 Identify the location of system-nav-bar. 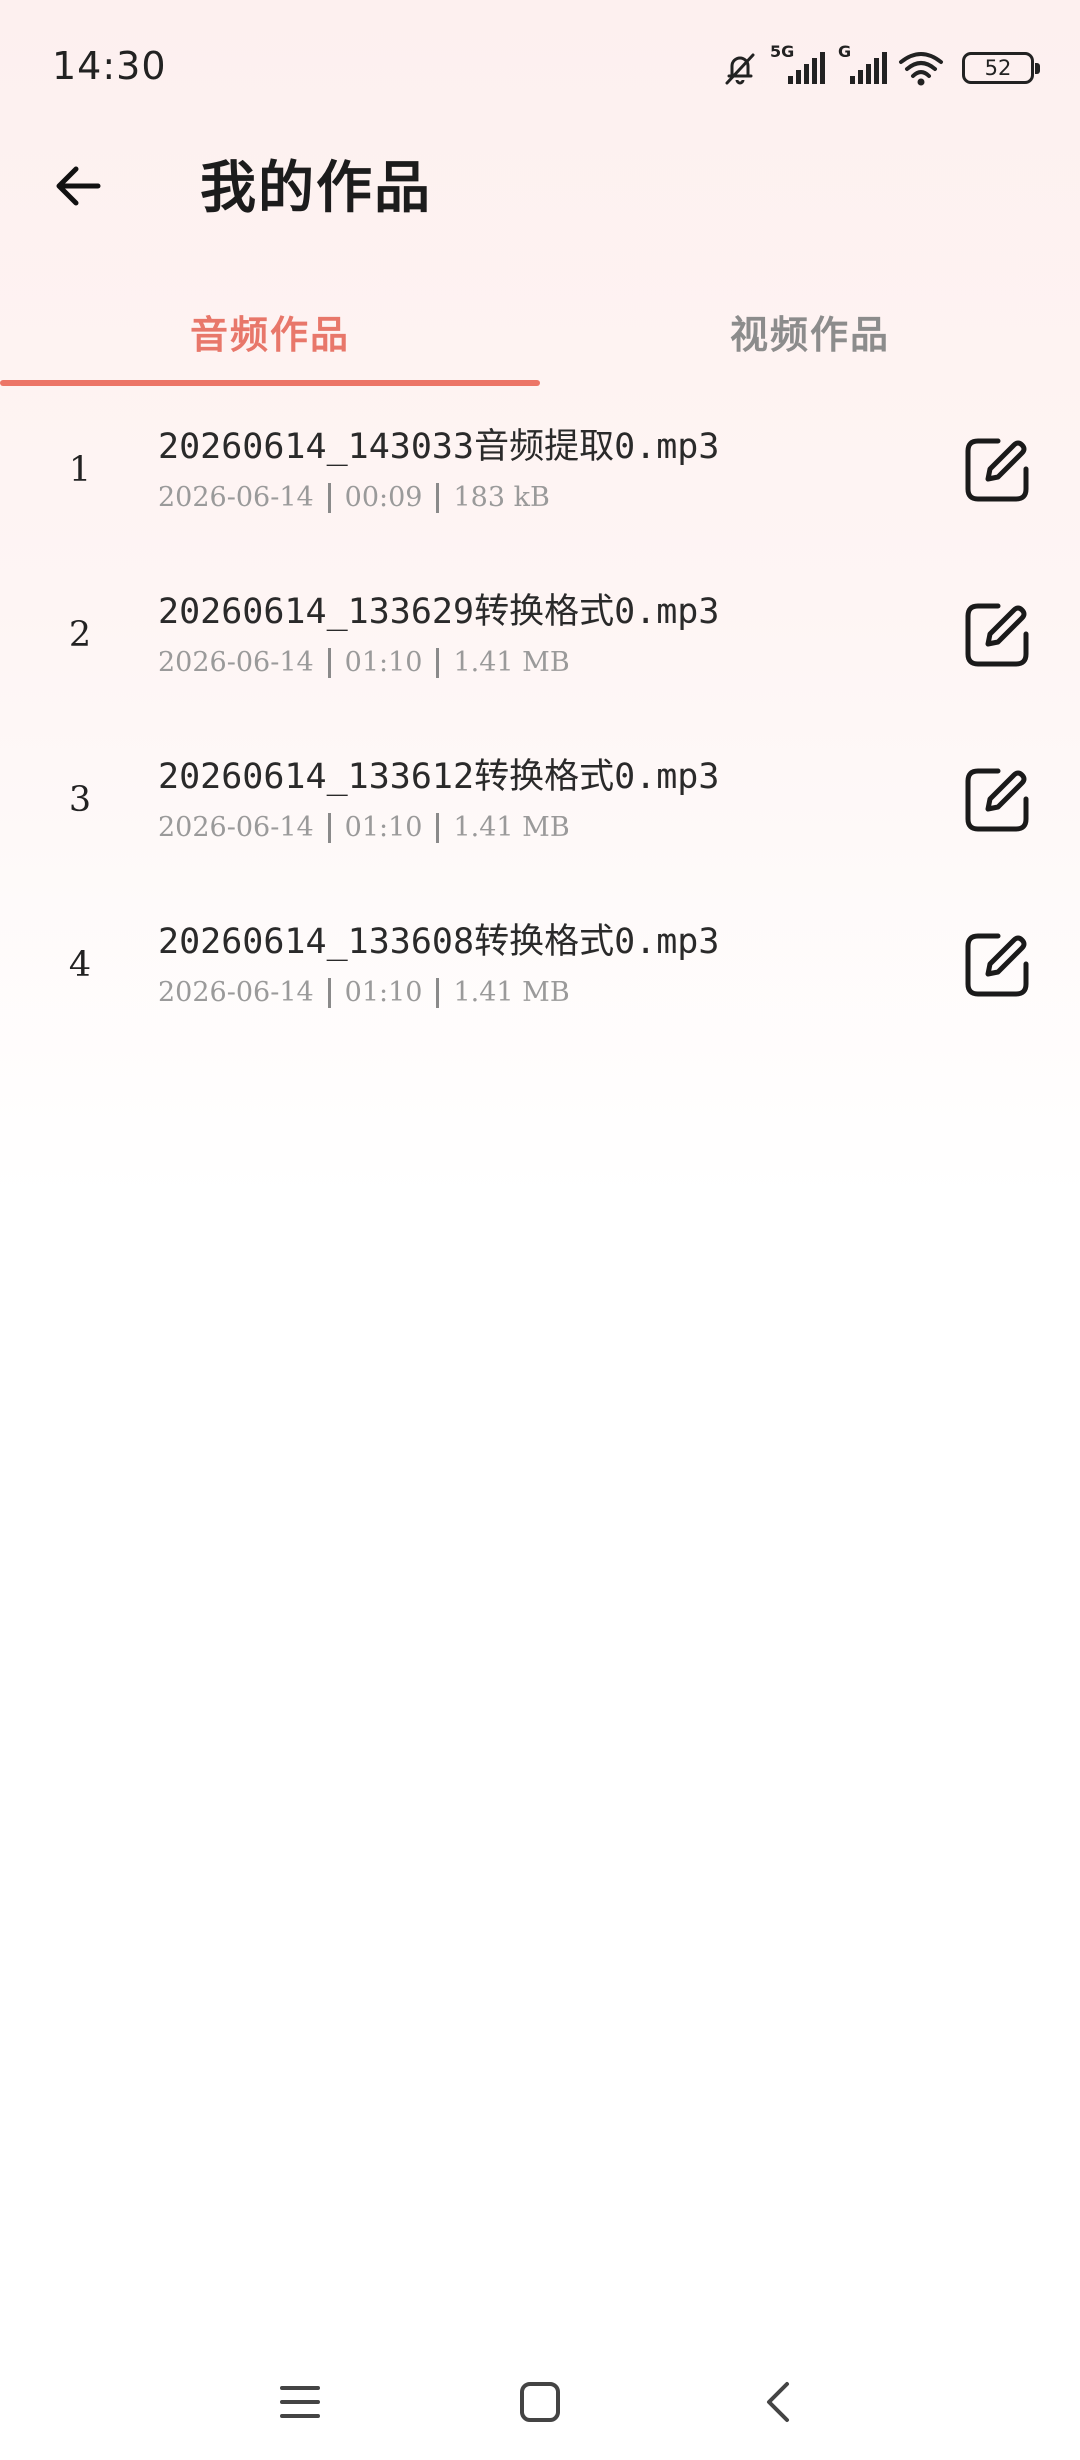
(540, 2400).